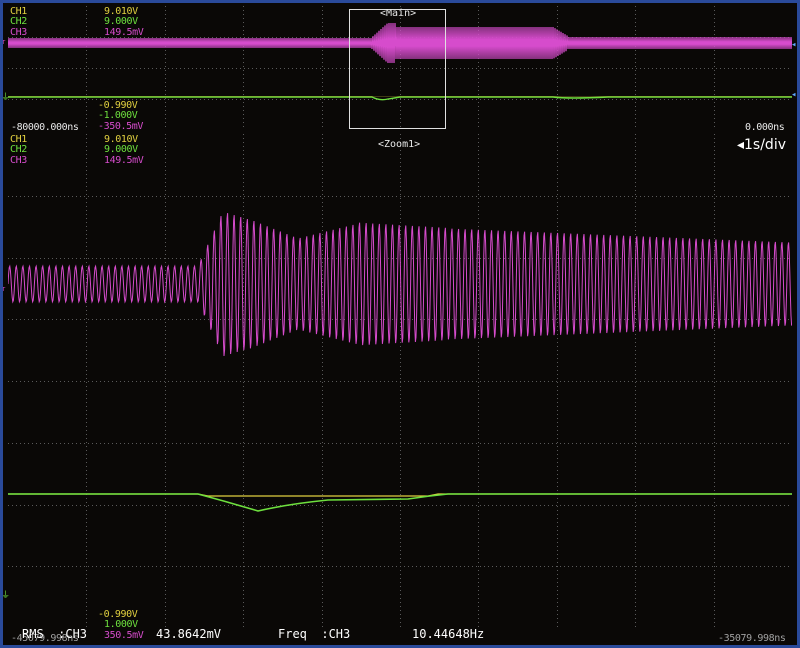  I want to click on zoom-ch2-value: 9.000V, so click(121, 149).